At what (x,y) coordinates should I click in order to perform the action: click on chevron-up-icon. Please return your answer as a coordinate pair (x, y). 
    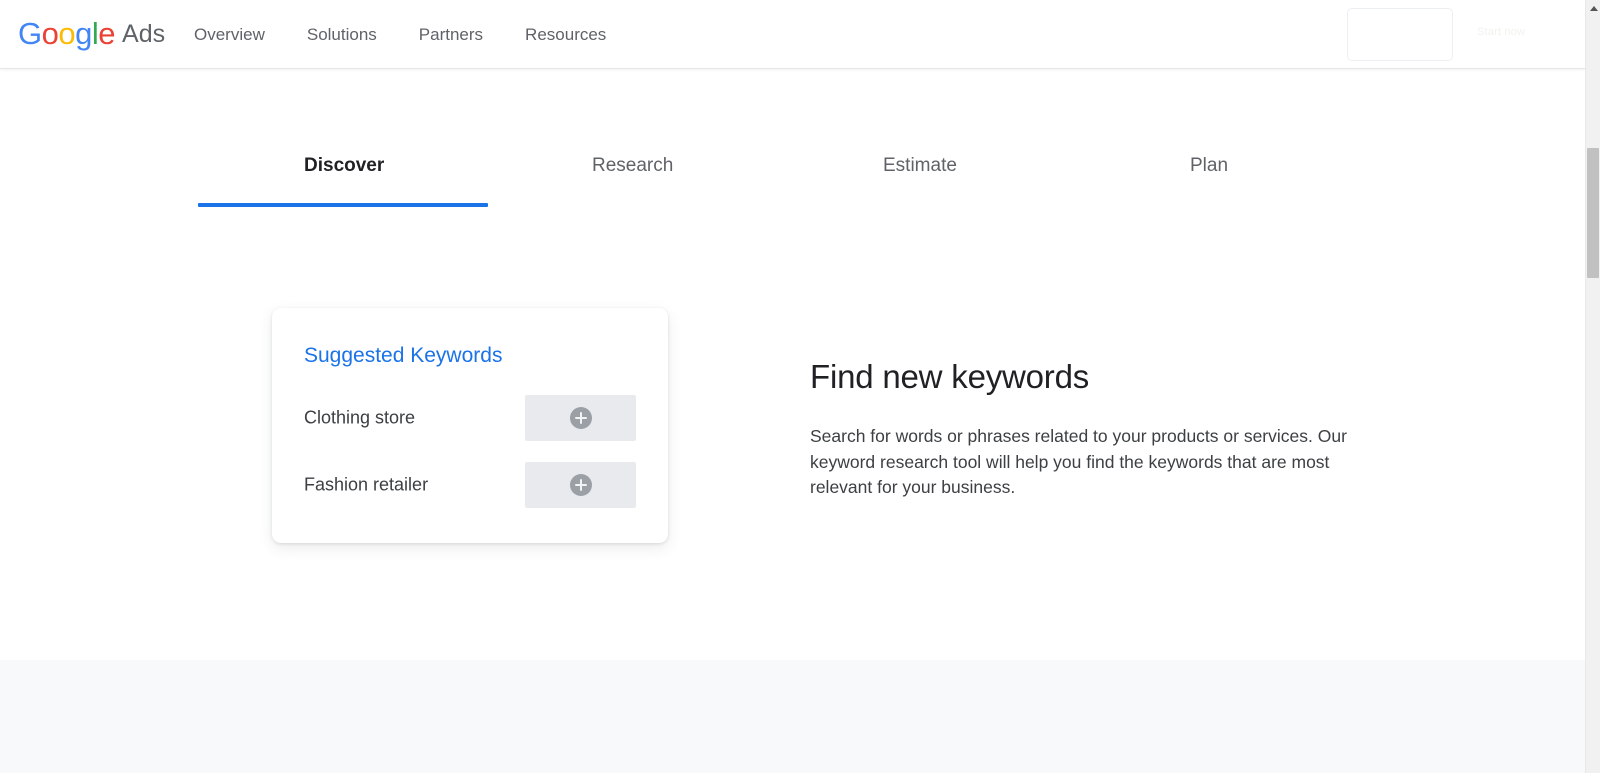
    Looking at the image, I should click on (1593, 8).